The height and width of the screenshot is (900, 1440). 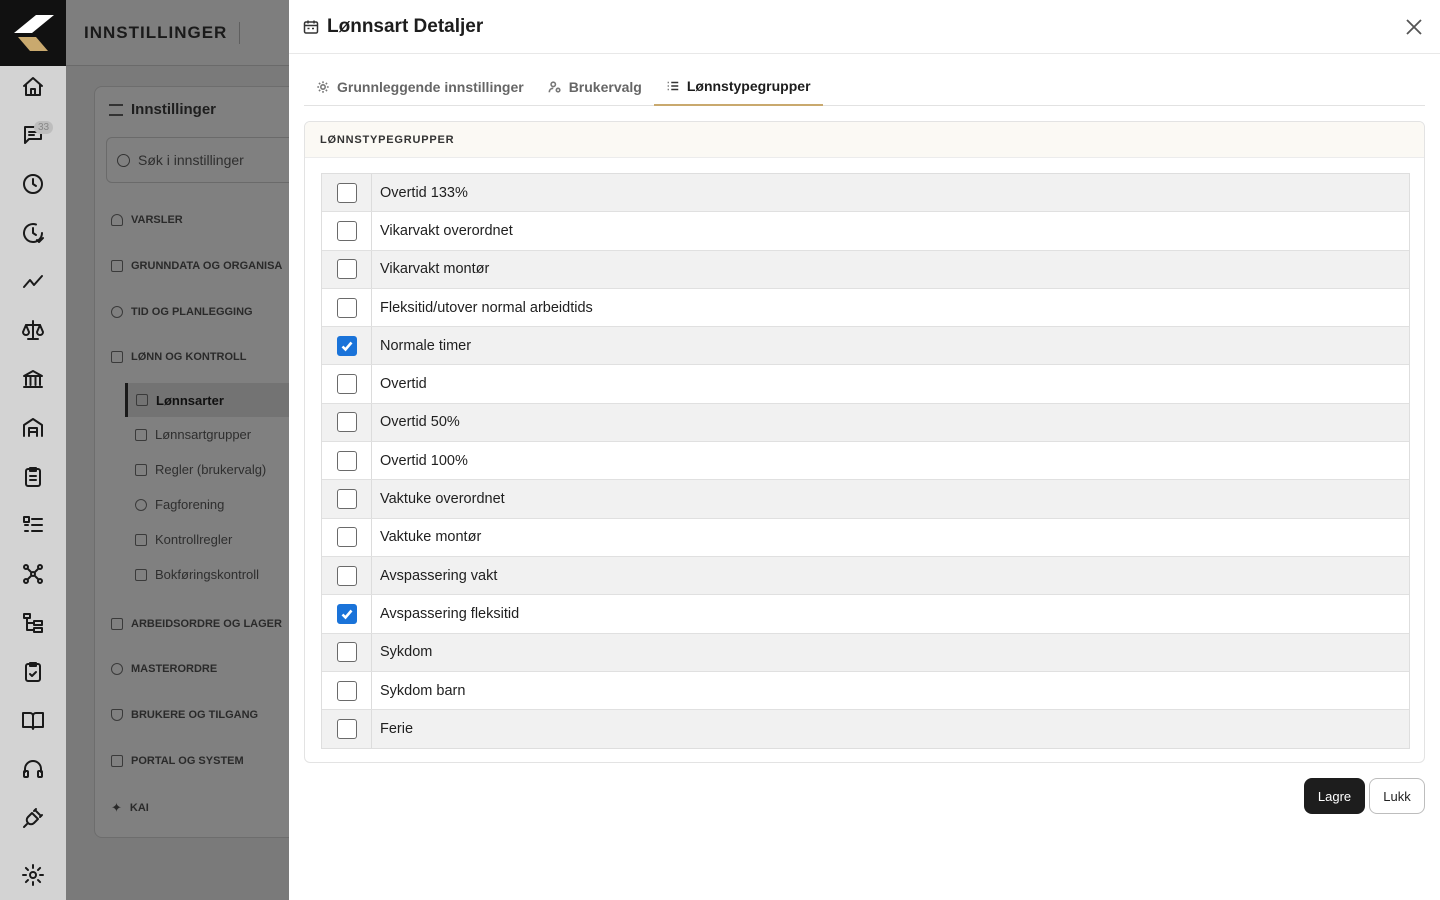 I want to click on list-icon, so click(x=33, y=525).